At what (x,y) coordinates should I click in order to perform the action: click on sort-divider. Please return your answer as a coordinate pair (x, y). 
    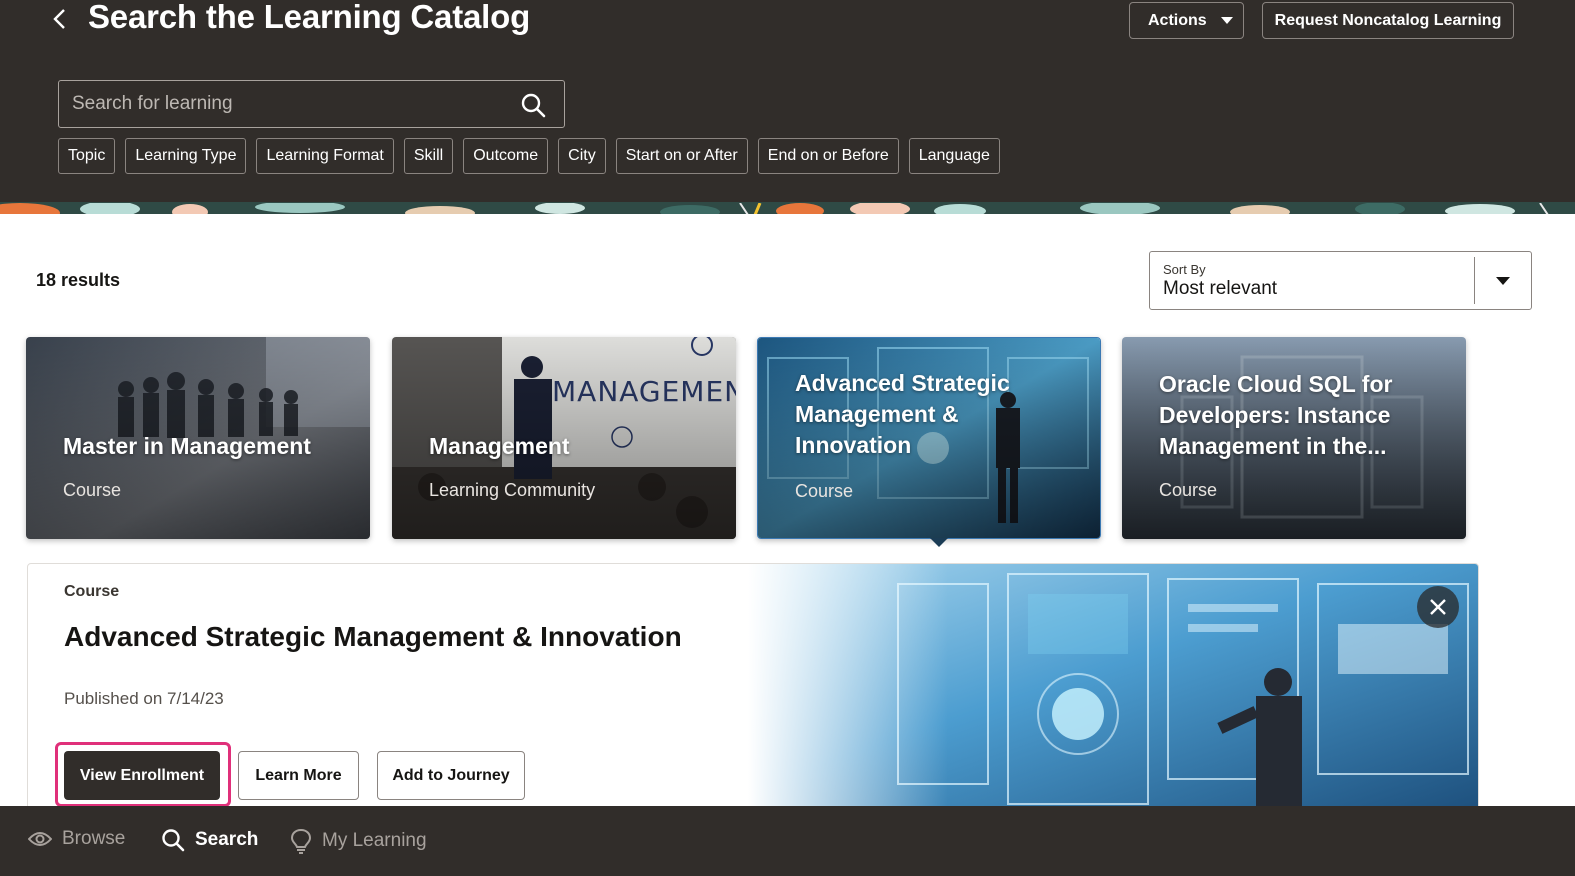
    Looking at the image, I should click on (1474, 280).